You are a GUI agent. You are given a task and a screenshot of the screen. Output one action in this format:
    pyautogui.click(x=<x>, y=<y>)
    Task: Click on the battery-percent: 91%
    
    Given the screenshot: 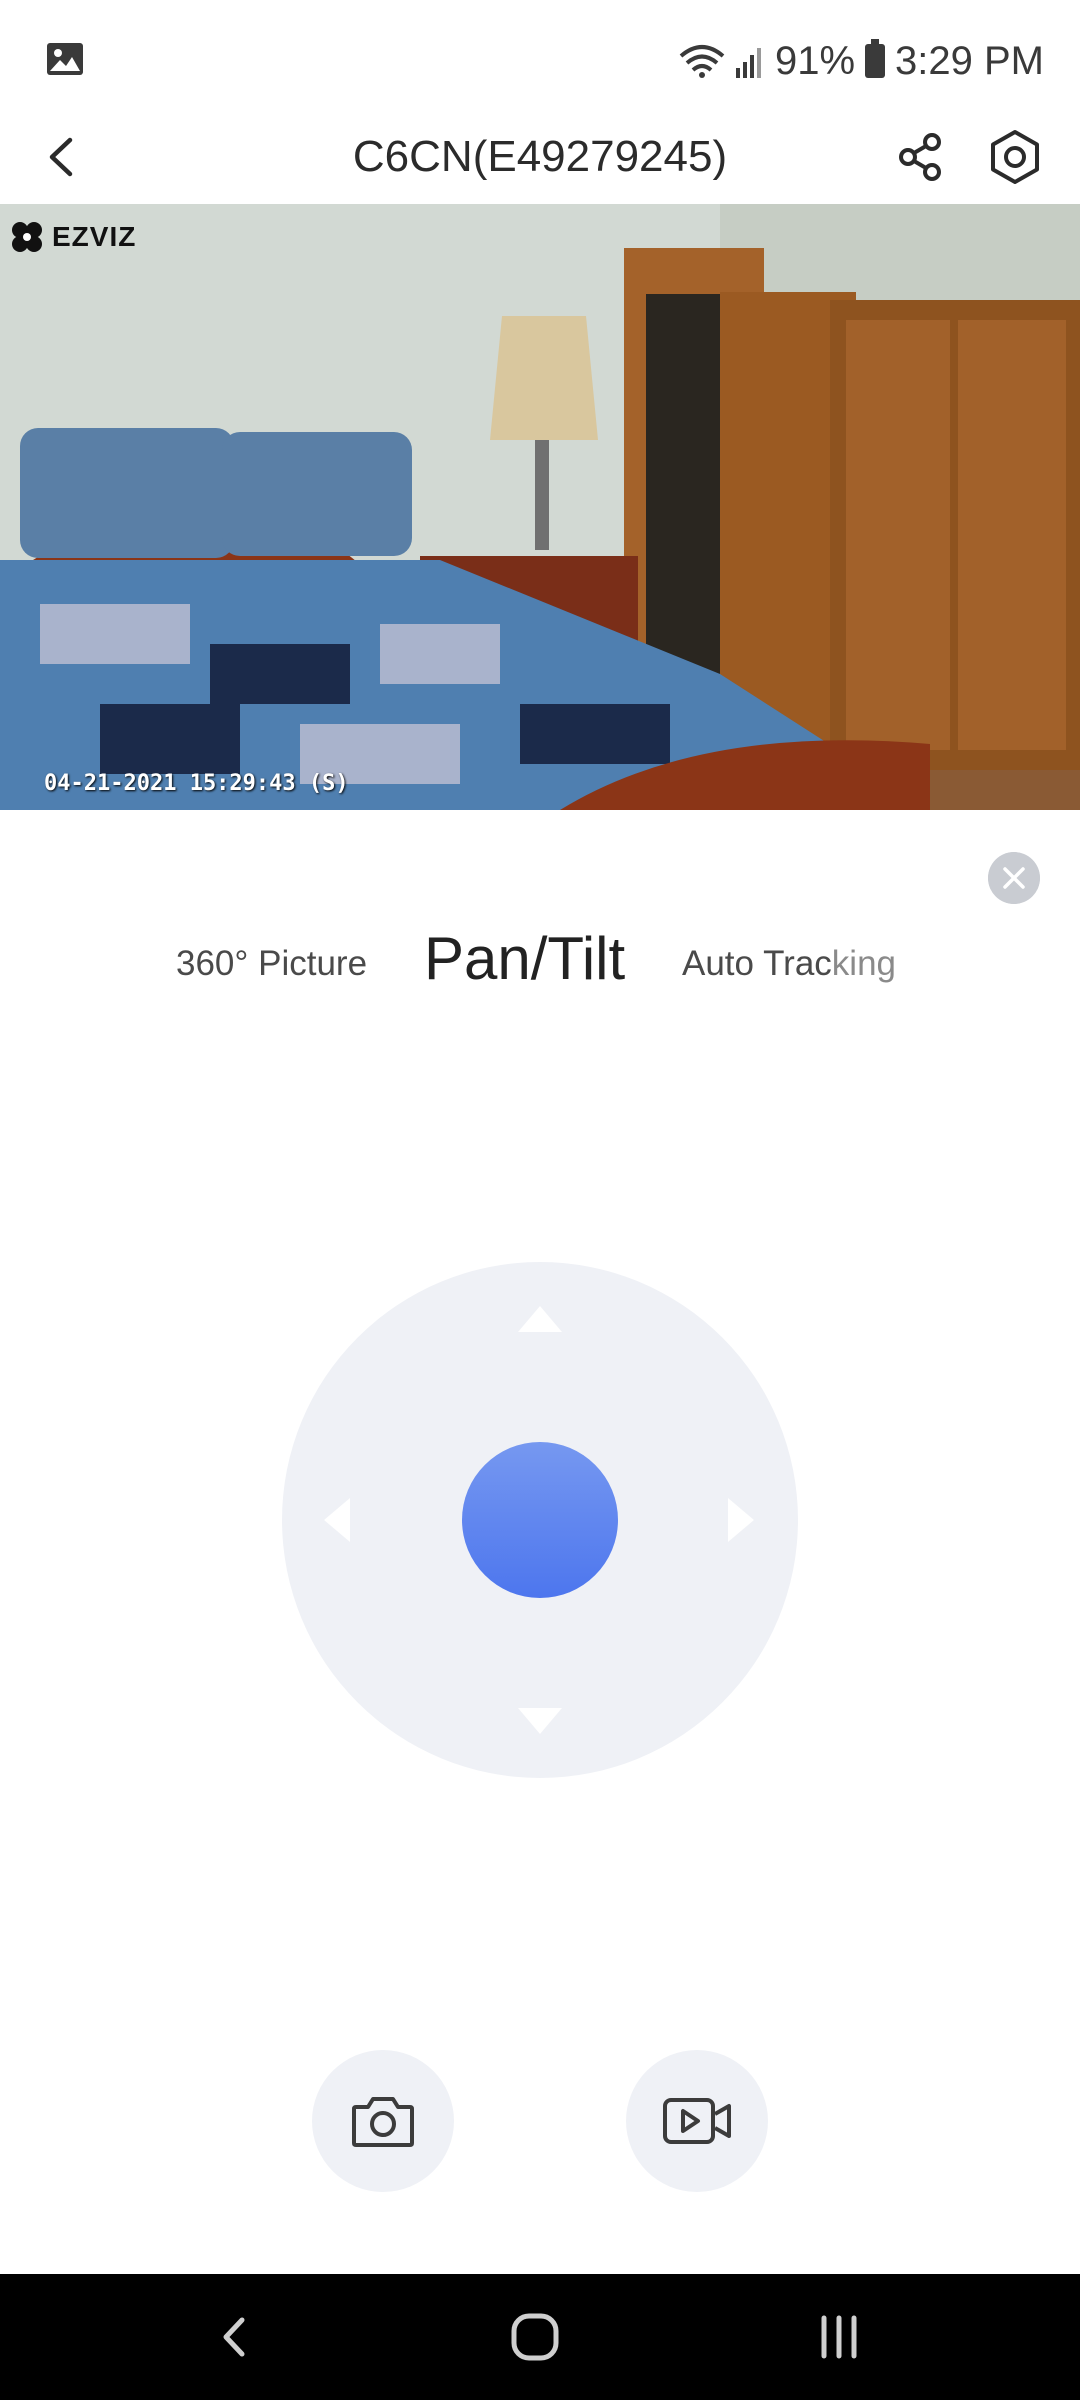 What is the action you would take?
    pyautogui.click(x=815, y=60)
    